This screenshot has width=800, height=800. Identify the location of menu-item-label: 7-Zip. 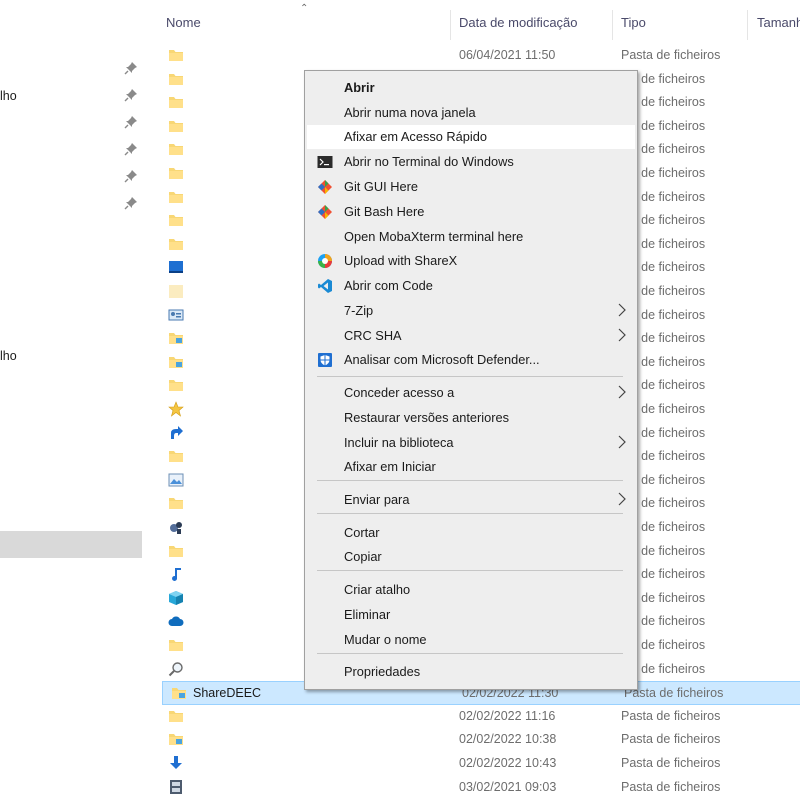
(359, 310).